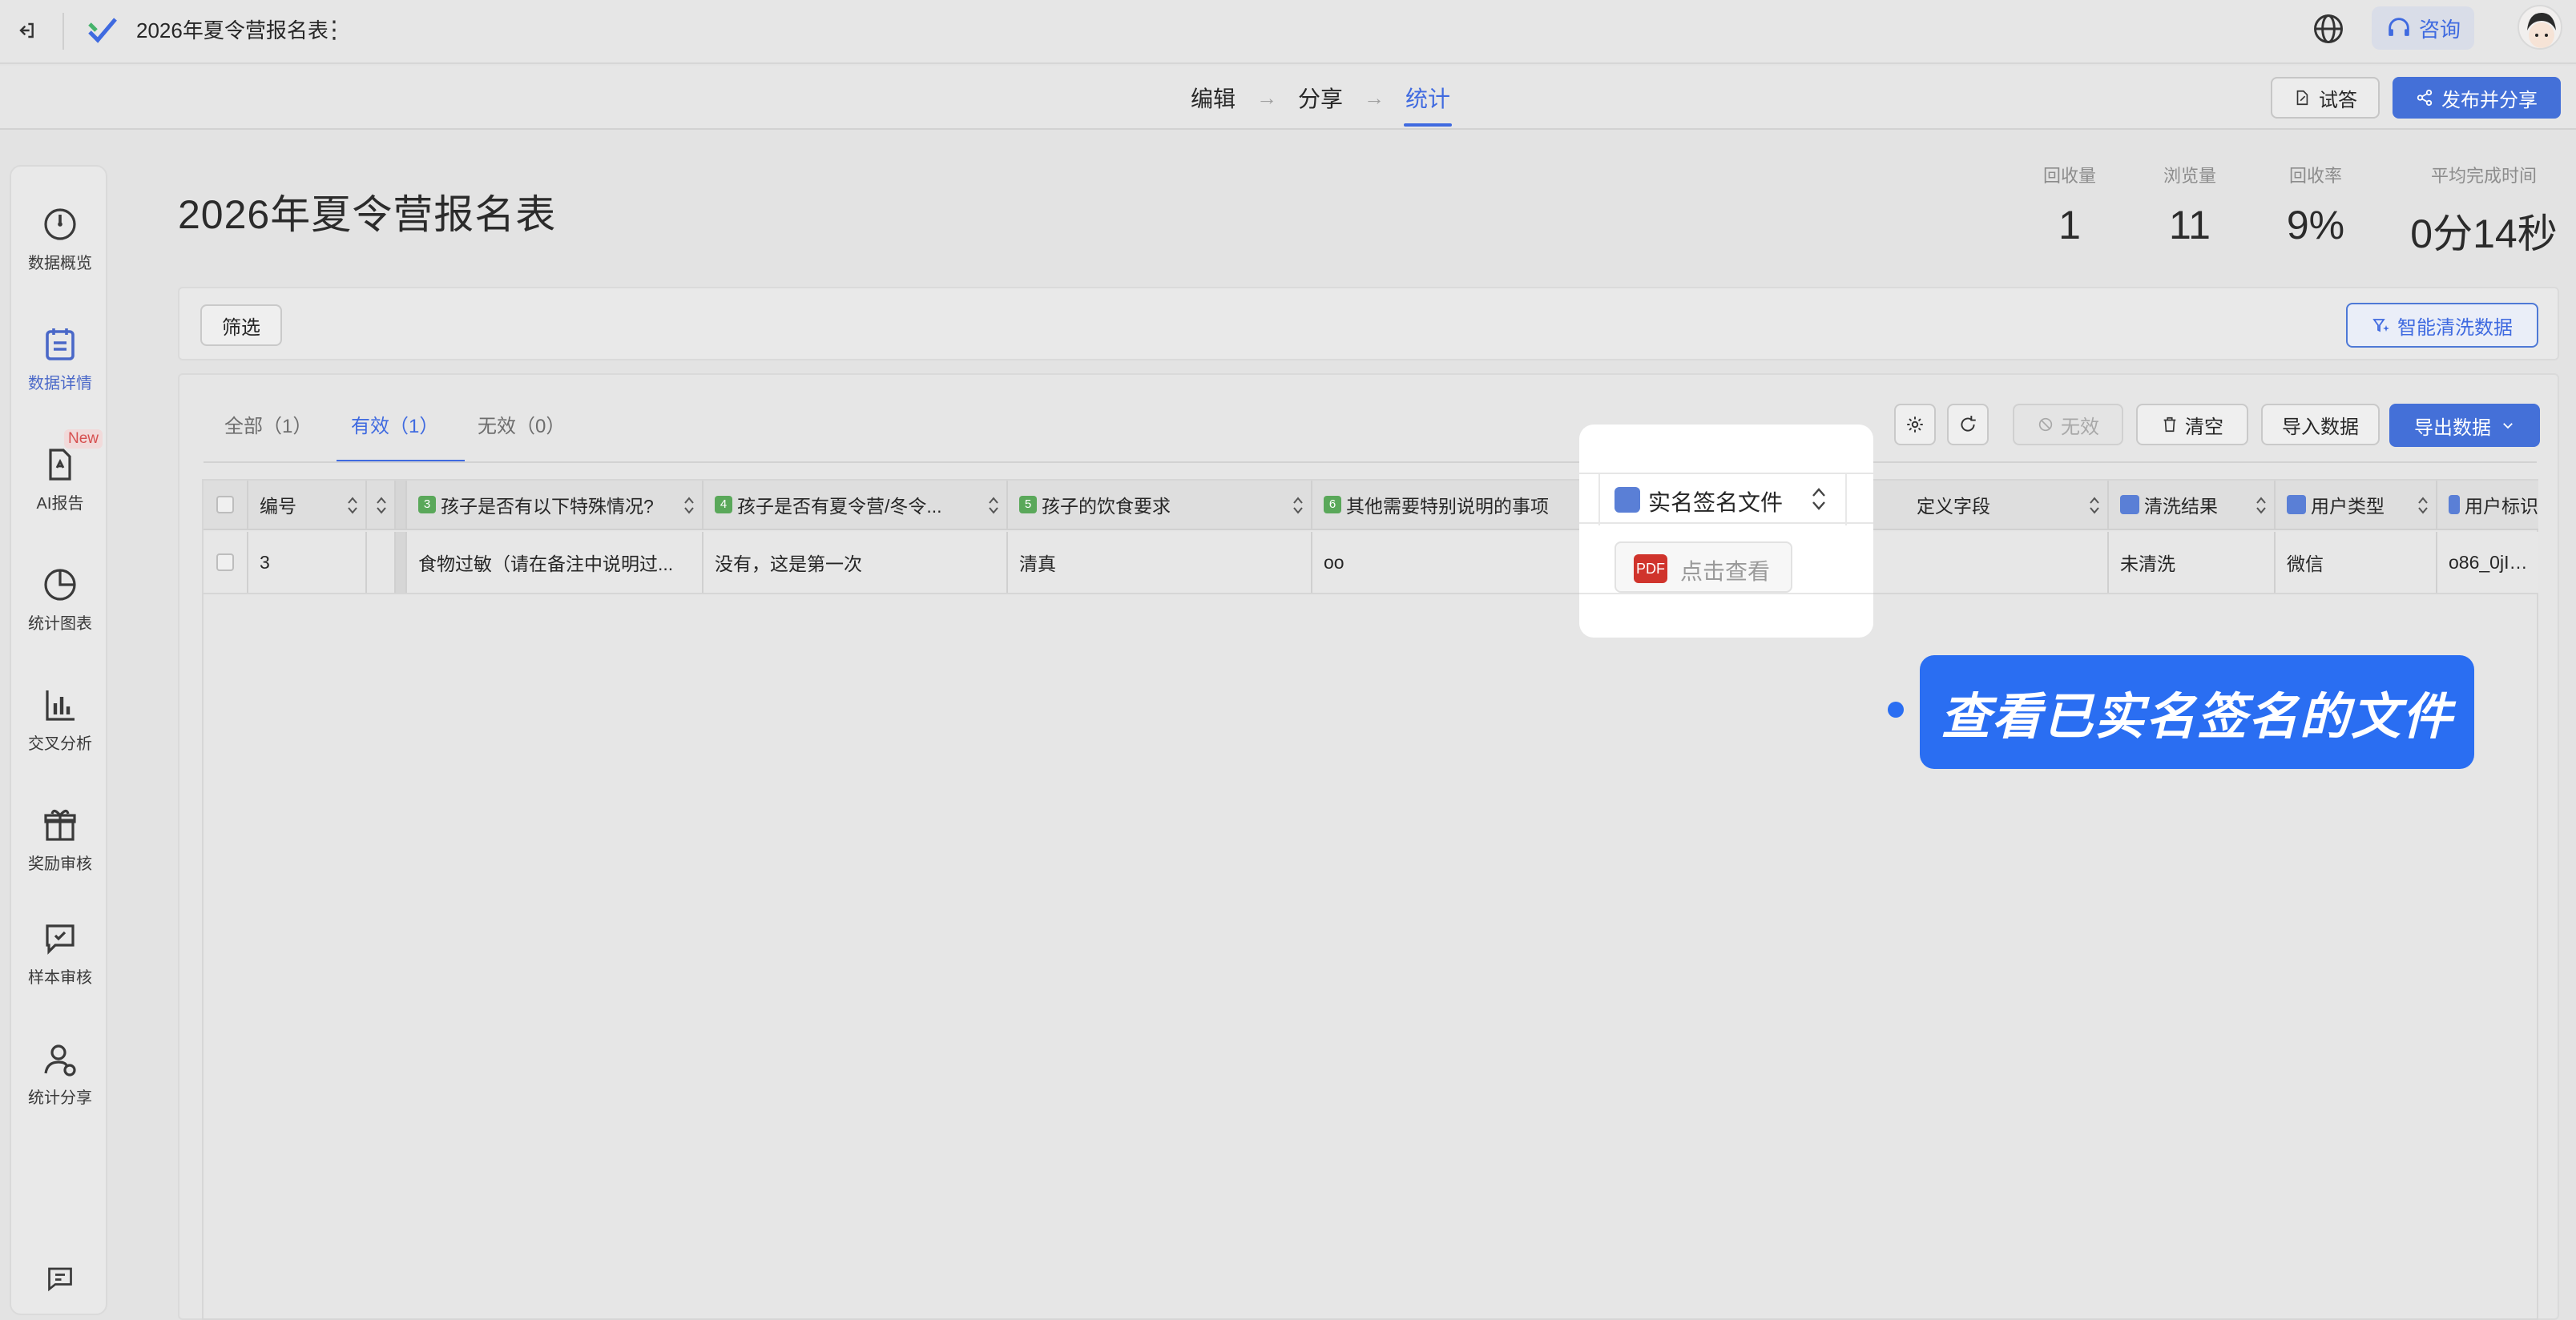 The image size is (2576, 1320). Describe the element at coordinates (2455, 327) in the screenshot. I see `smart-clean-label: 智能清洗数据` at that location.